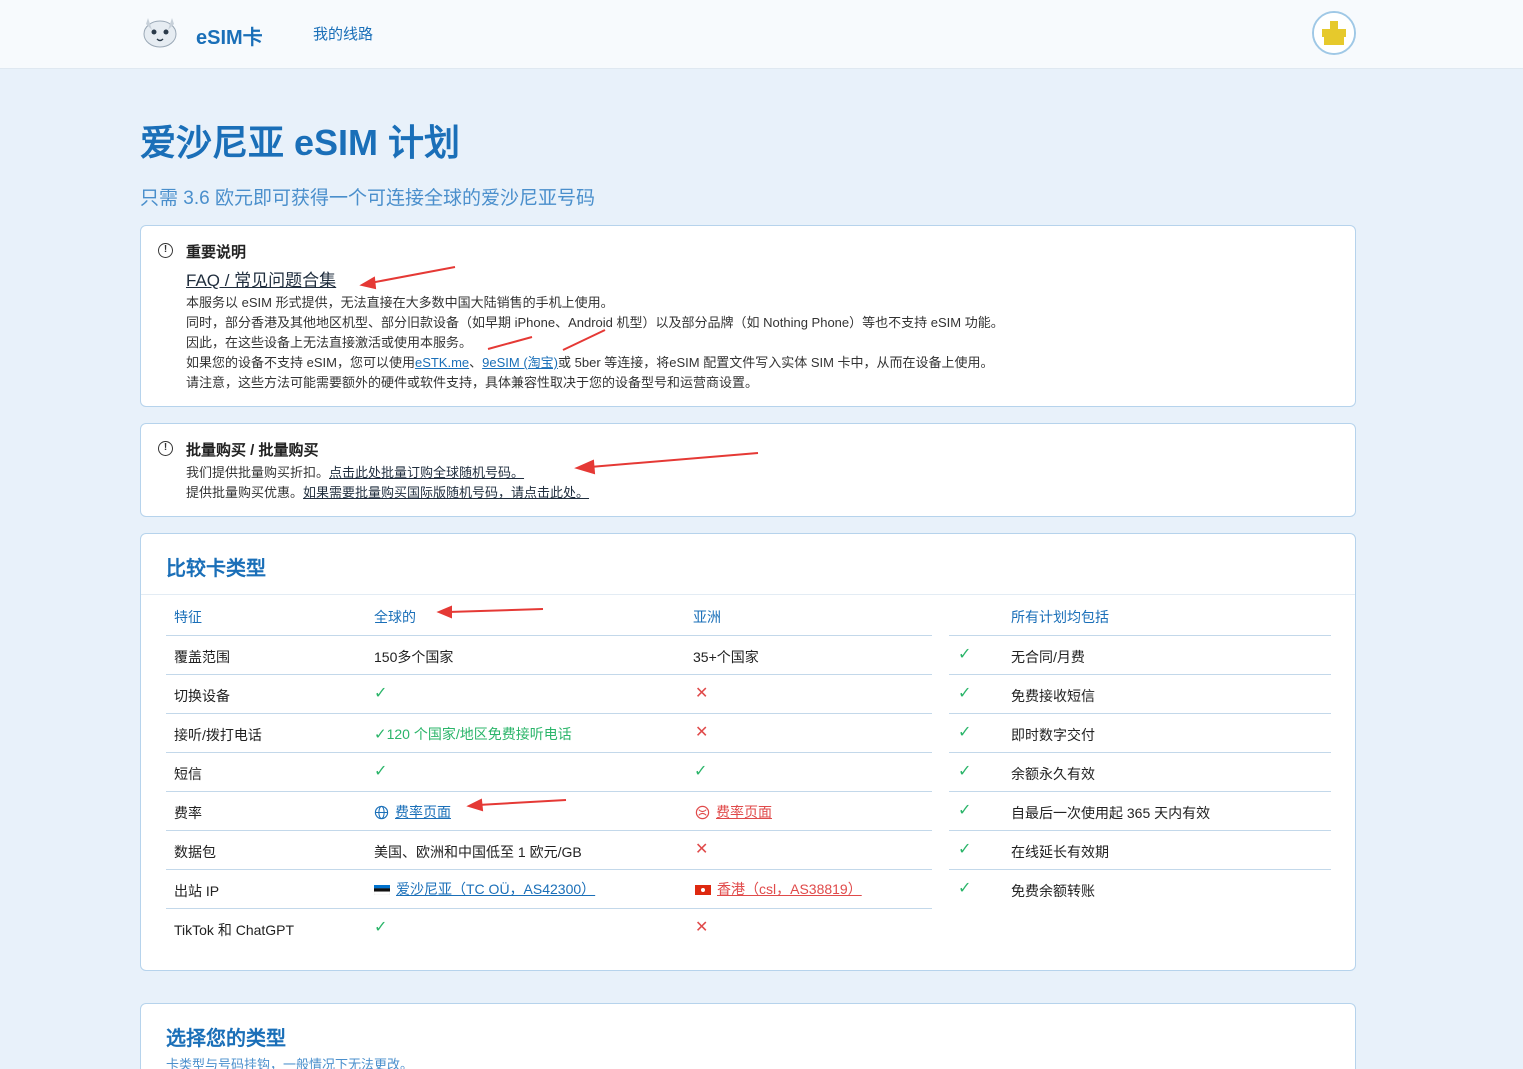 This screenshot has height=1069, width=1523. Describe the element at coordinates (400, 302) in the screenshot. I see `notice-text: 本服务以 eSIM 形式提供，无法直接在大多数中国大陆销售的手机上使用。` at that location.